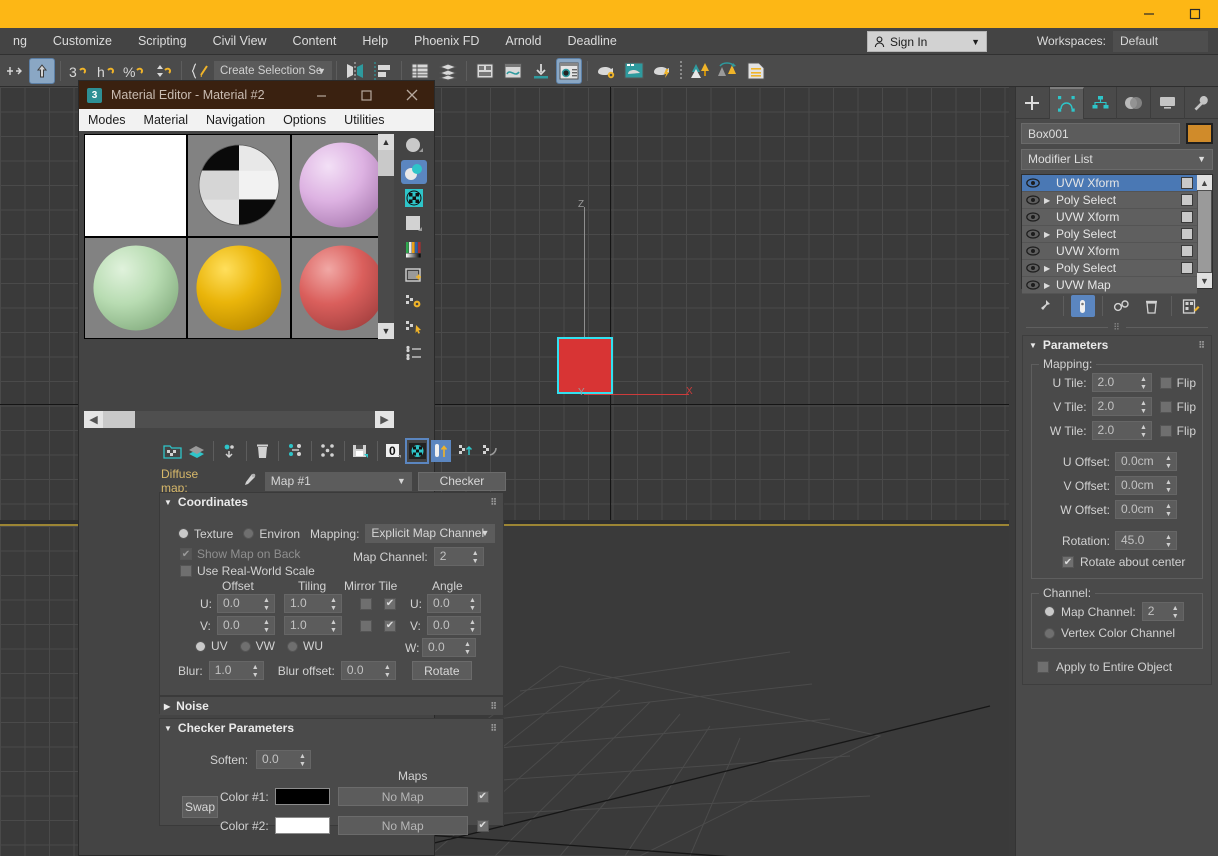 The height and width of the screenshot is (856, 1218). I want to click on video-color-check-icon, so click(414, 250).